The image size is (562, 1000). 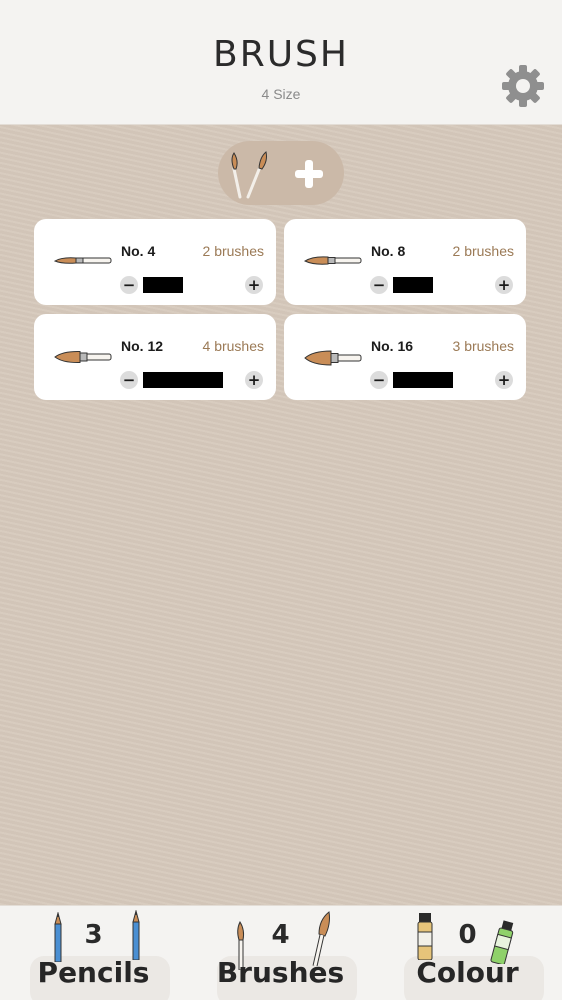 I want to click on colour-count: 0, so click(x=467, y=935).